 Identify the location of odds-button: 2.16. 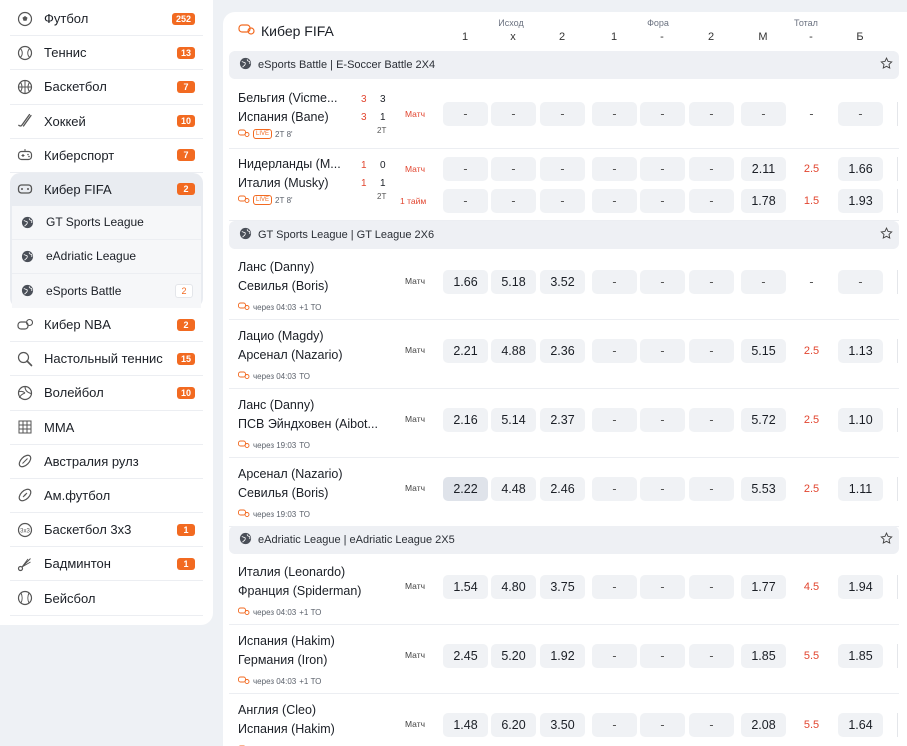
(465, 420).